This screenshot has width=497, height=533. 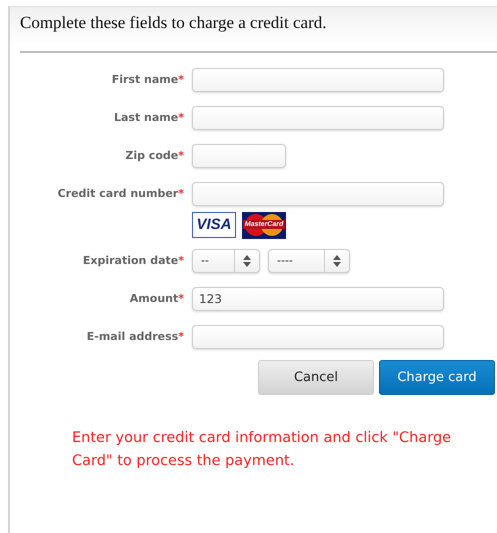 I want to click on field-label: Expiration date, so click(x=130, y=260).